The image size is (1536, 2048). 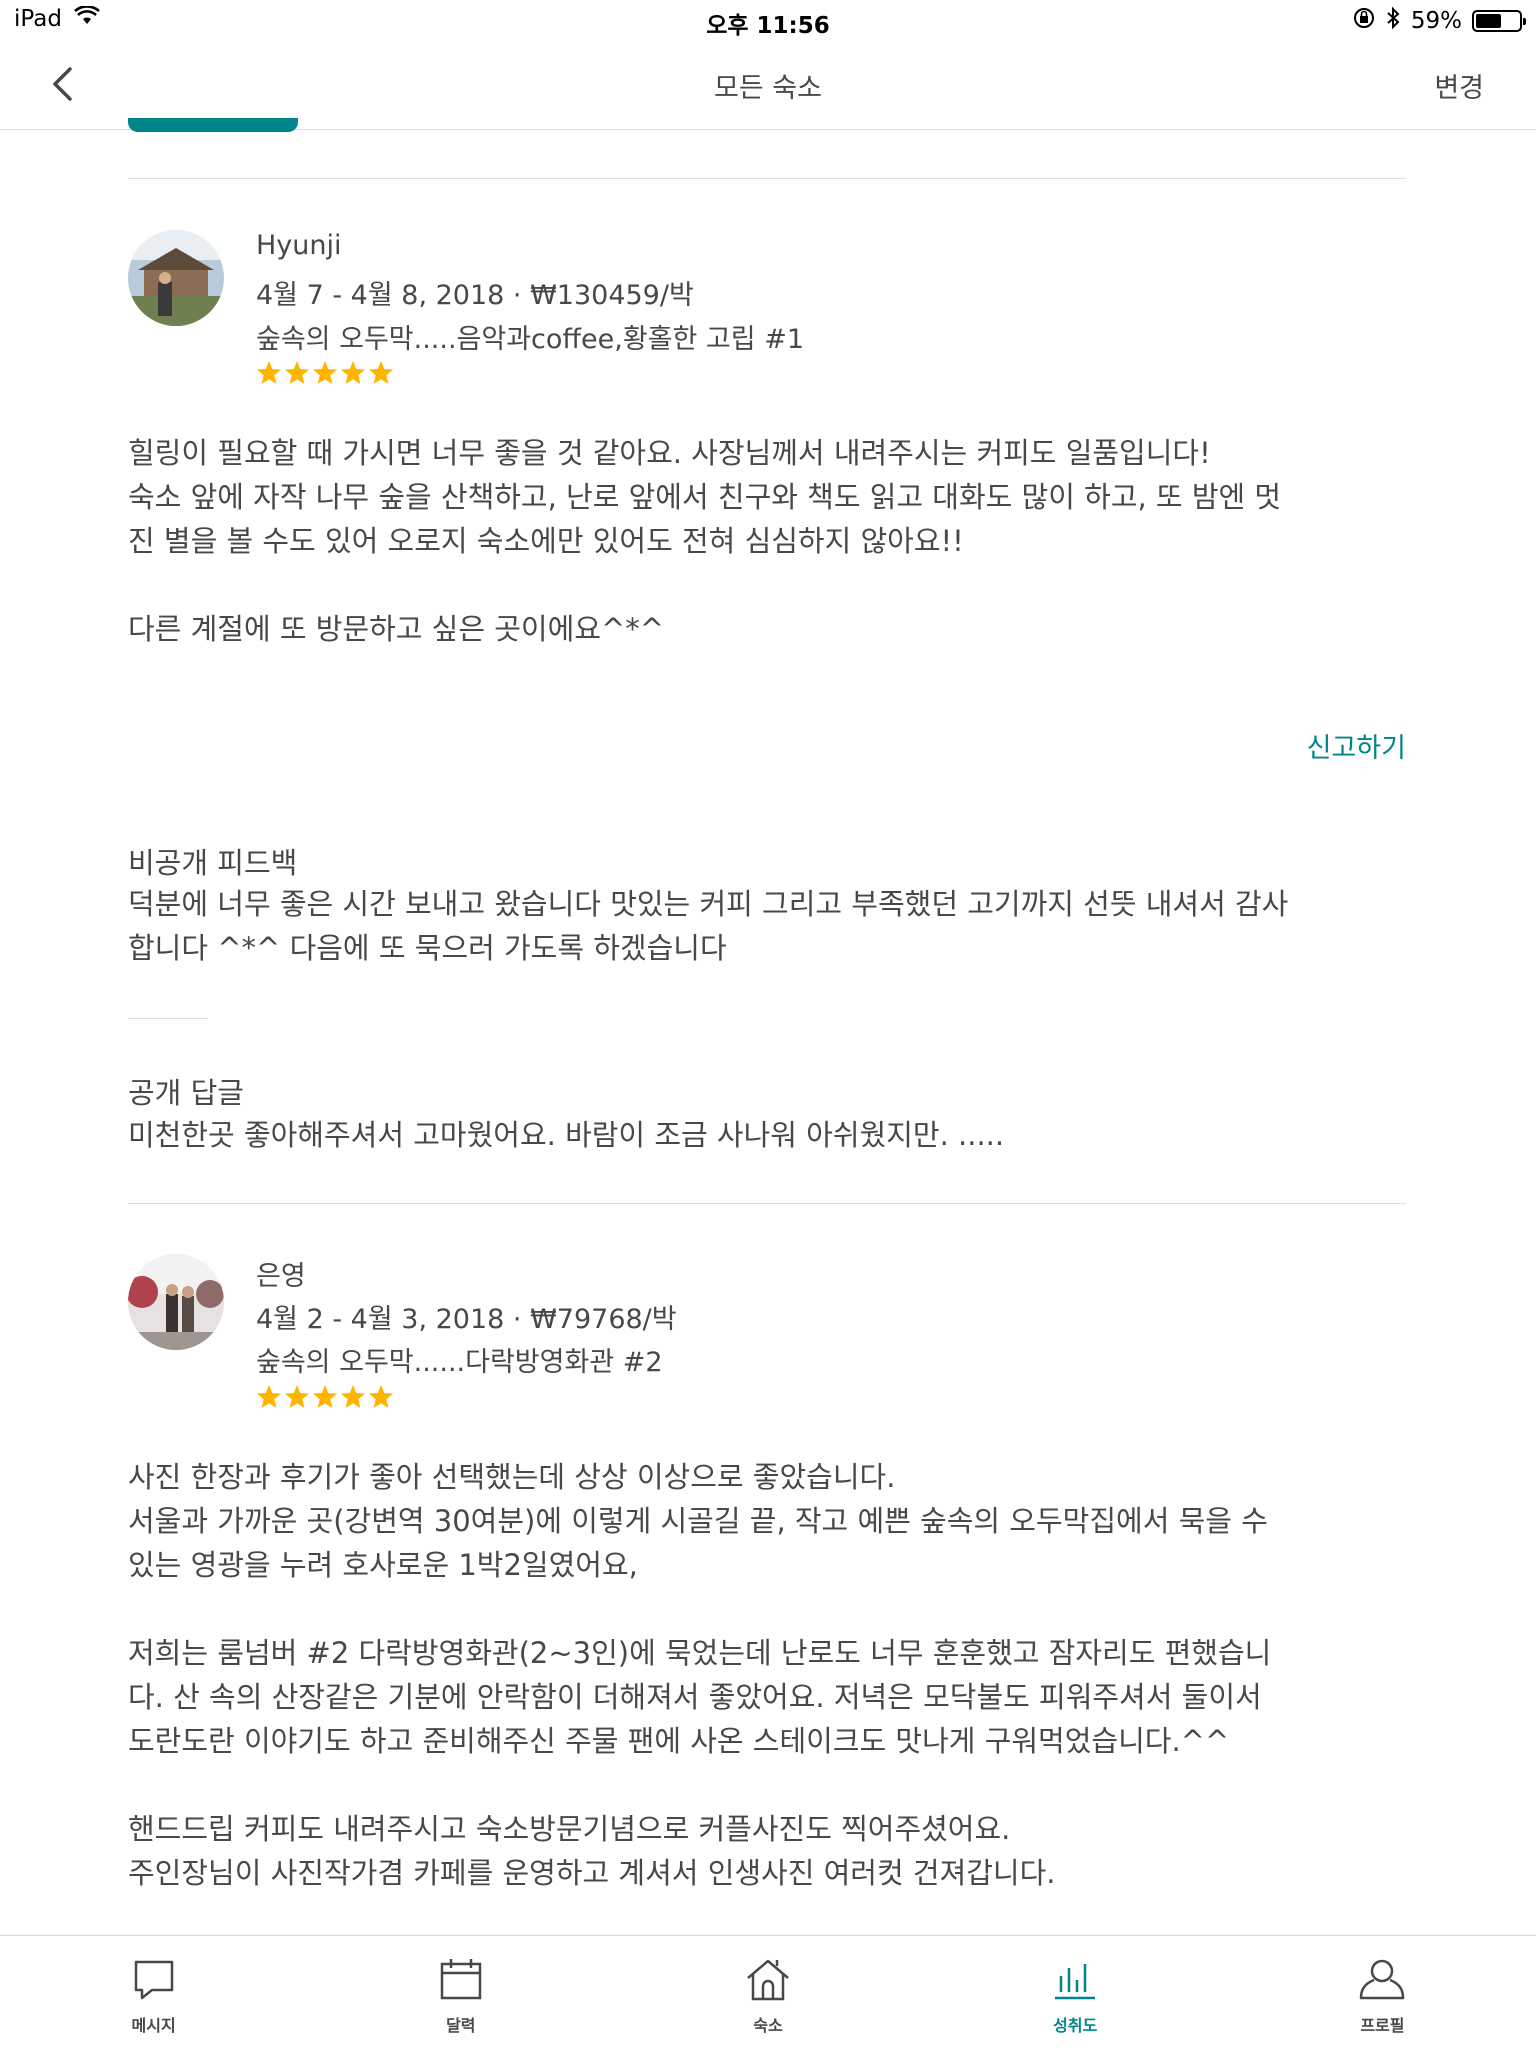 I want to click on status-time: 오후 11:56, so click(x=768, y=26).